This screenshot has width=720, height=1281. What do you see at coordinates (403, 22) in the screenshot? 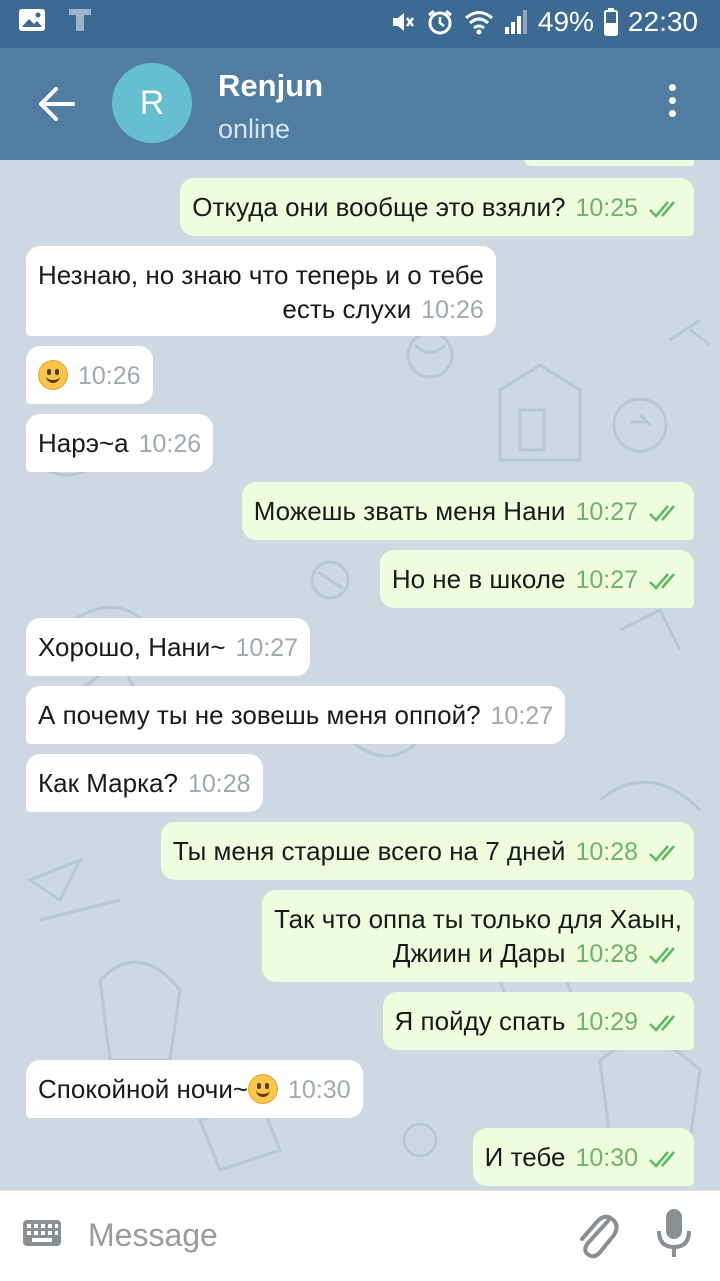
I see `mute-icon` at bounding box center [403, 22].